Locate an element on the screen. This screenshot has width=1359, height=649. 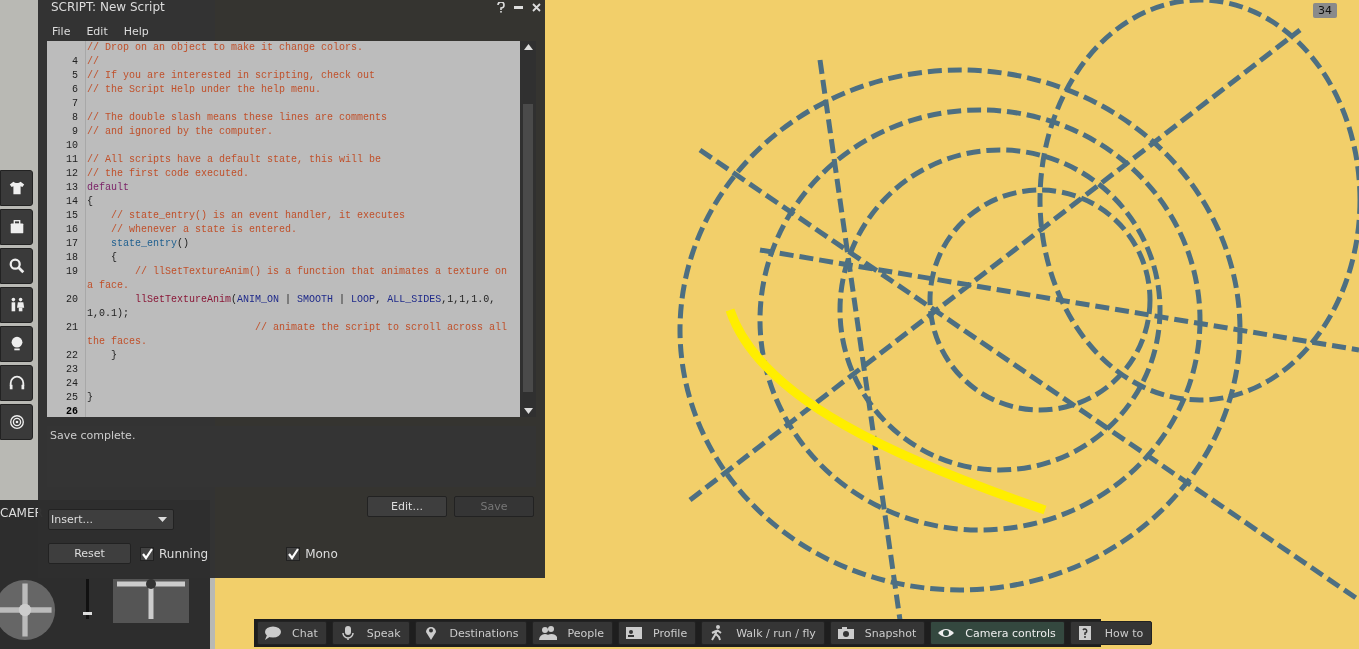
line-number: 19 is located at coordinates (66, 272).